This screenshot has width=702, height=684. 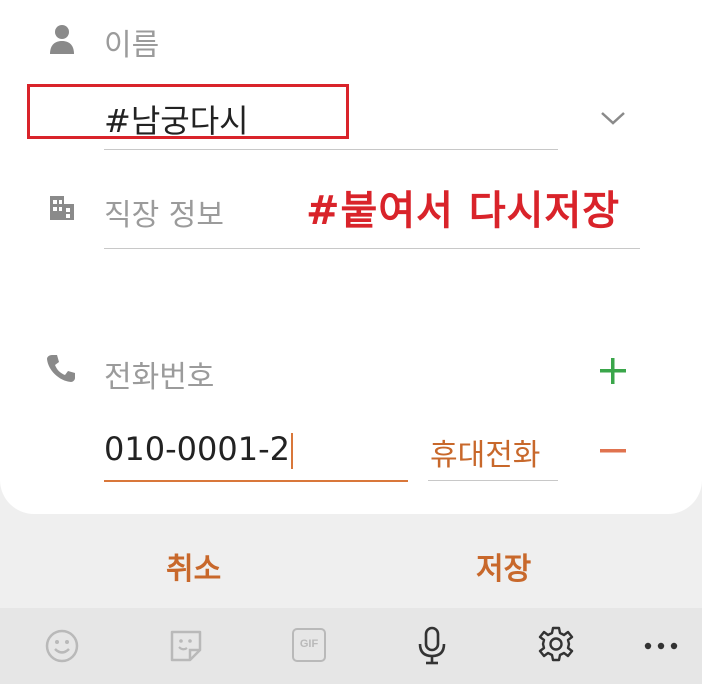 I want to click on keyboard-toolbar: GIF, so click(x=351, y=646).